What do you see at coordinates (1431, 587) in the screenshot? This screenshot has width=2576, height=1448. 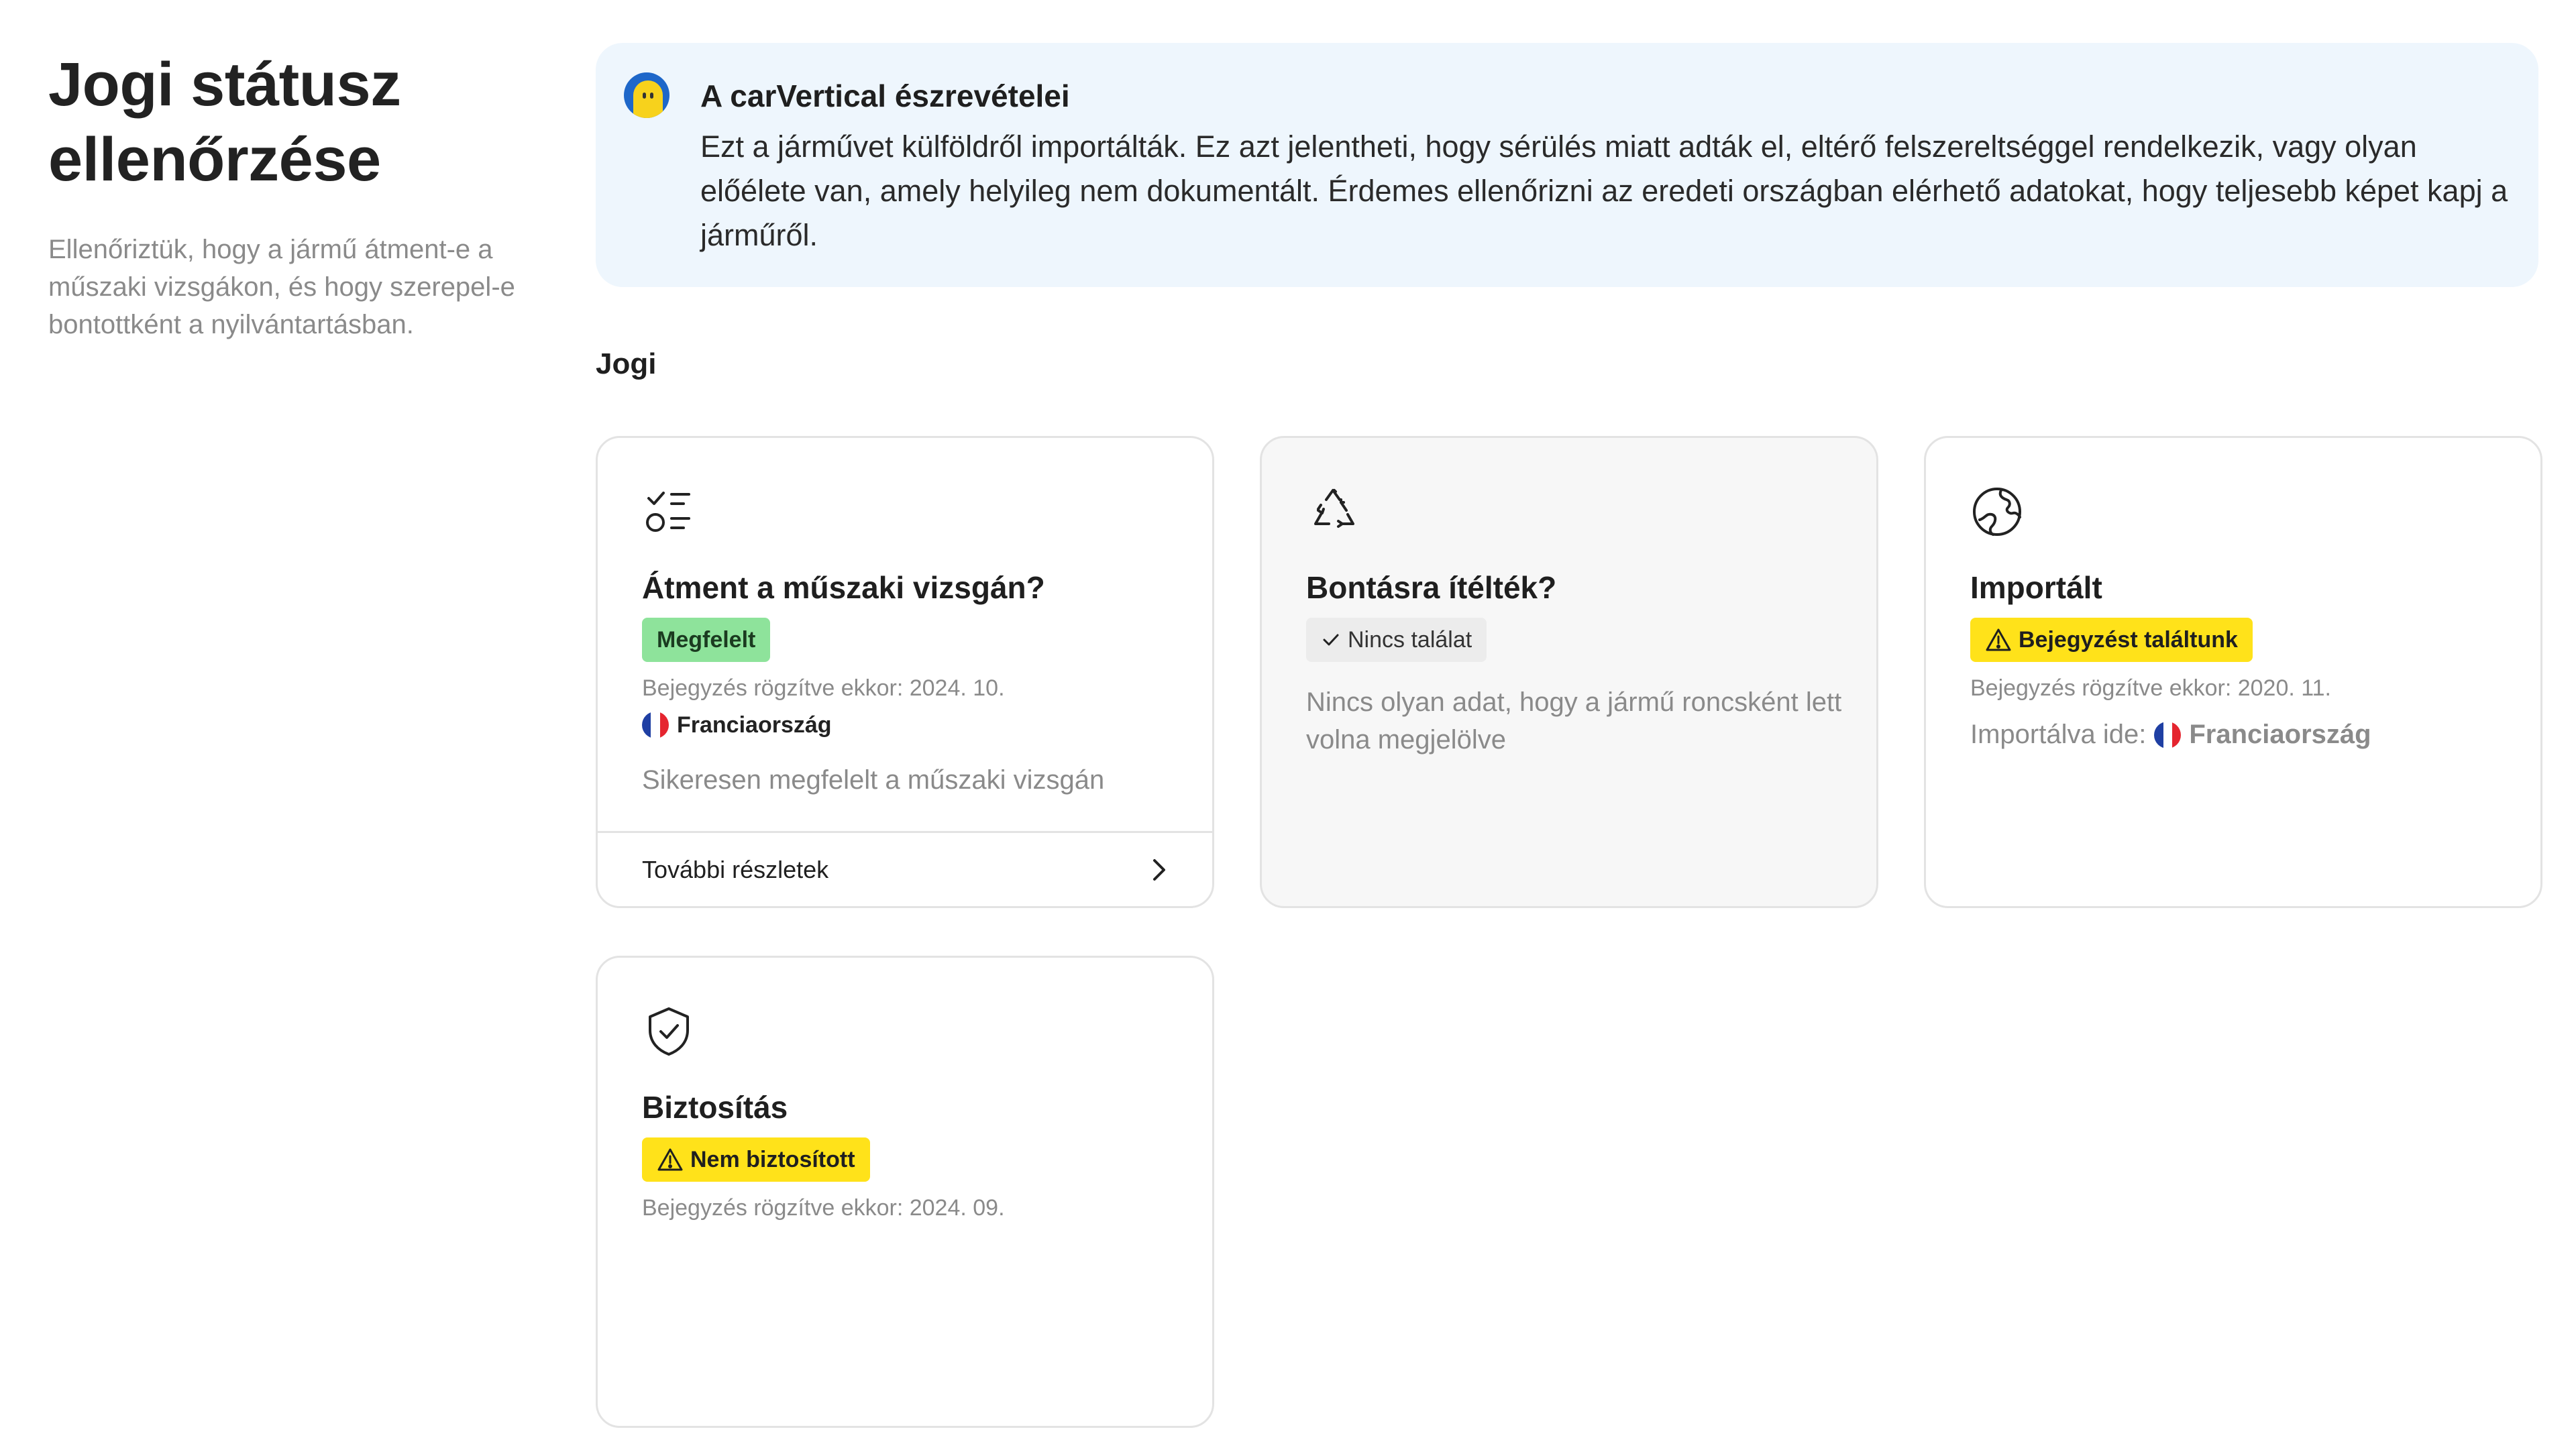 I see `card-title: Bontásra ítélték?` at bounding box center [1431, 587].